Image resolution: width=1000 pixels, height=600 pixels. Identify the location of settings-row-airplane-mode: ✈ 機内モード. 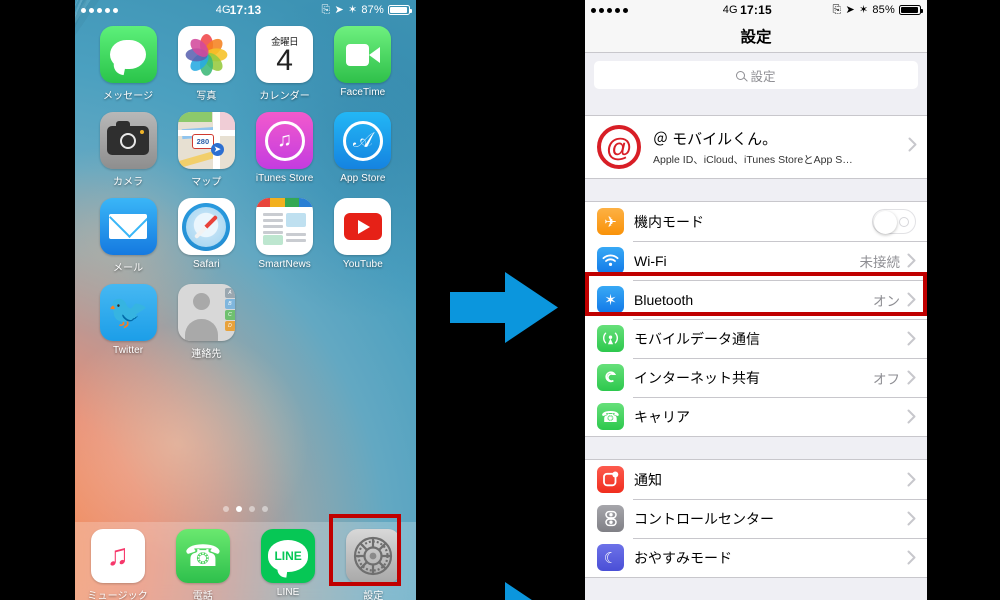
(756, 221).